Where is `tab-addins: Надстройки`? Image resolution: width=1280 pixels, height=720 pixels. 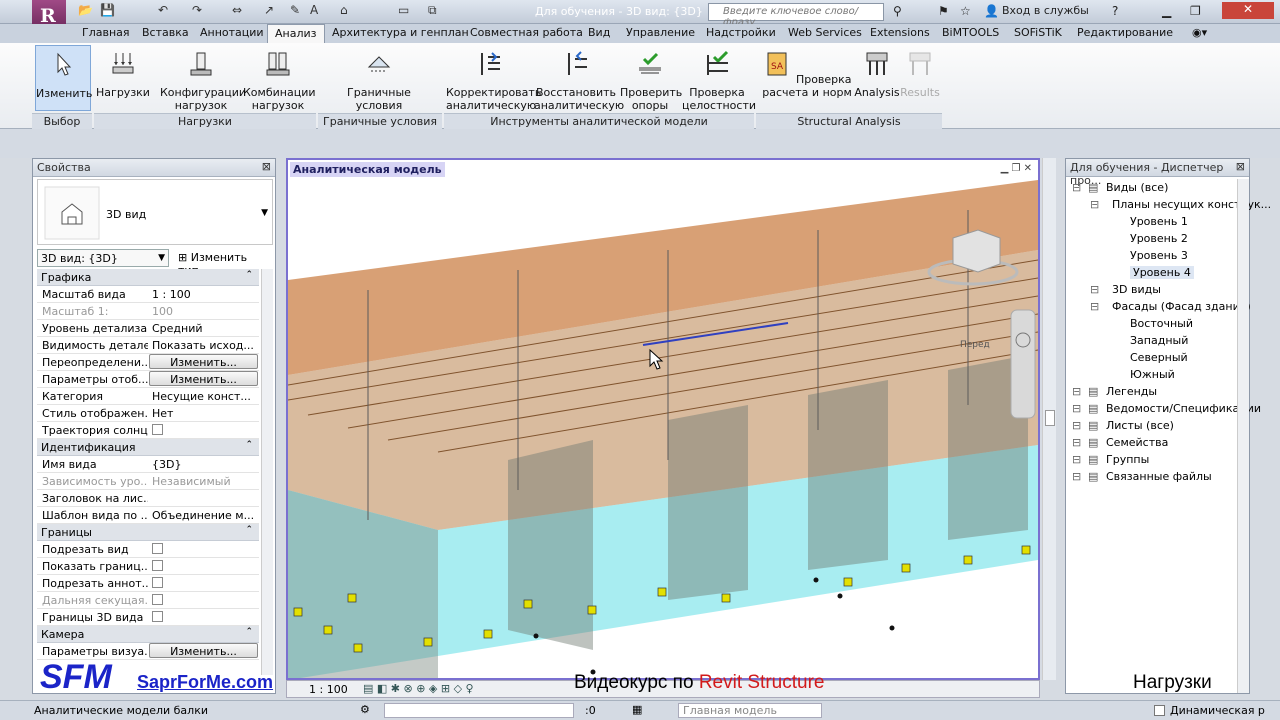
tab-addins: Надстройки is located at coordinates (741, 32).